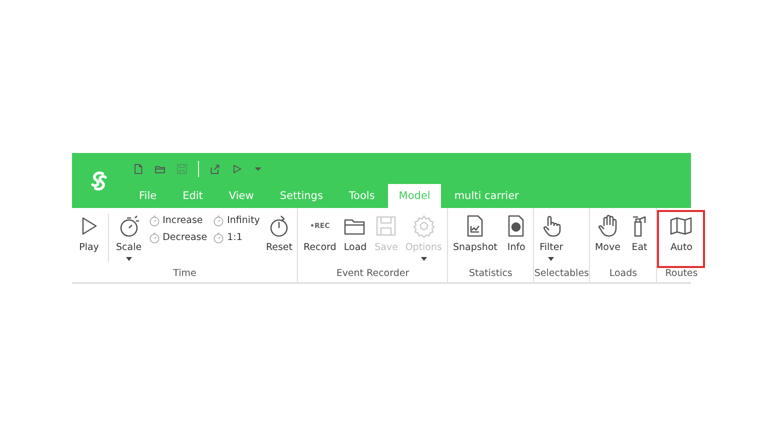 The width and height of the screenshot is (768, 439). What do you see at coordinates (372, 274) in the screenshot?
I see `group-label: Event Recorder` at bounding box center [372, 274].